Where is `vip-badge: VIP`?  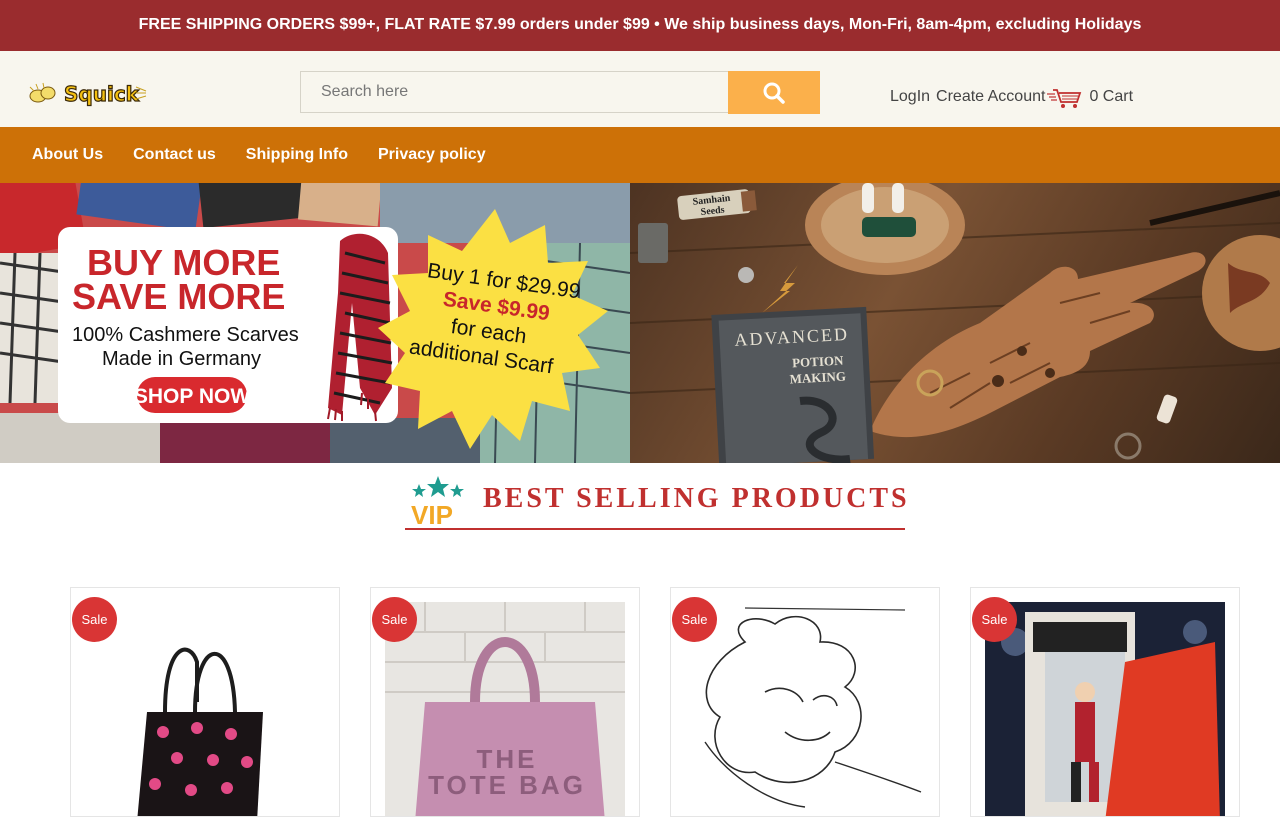
vip-badge: VIP is located at coordinates (432, 514).